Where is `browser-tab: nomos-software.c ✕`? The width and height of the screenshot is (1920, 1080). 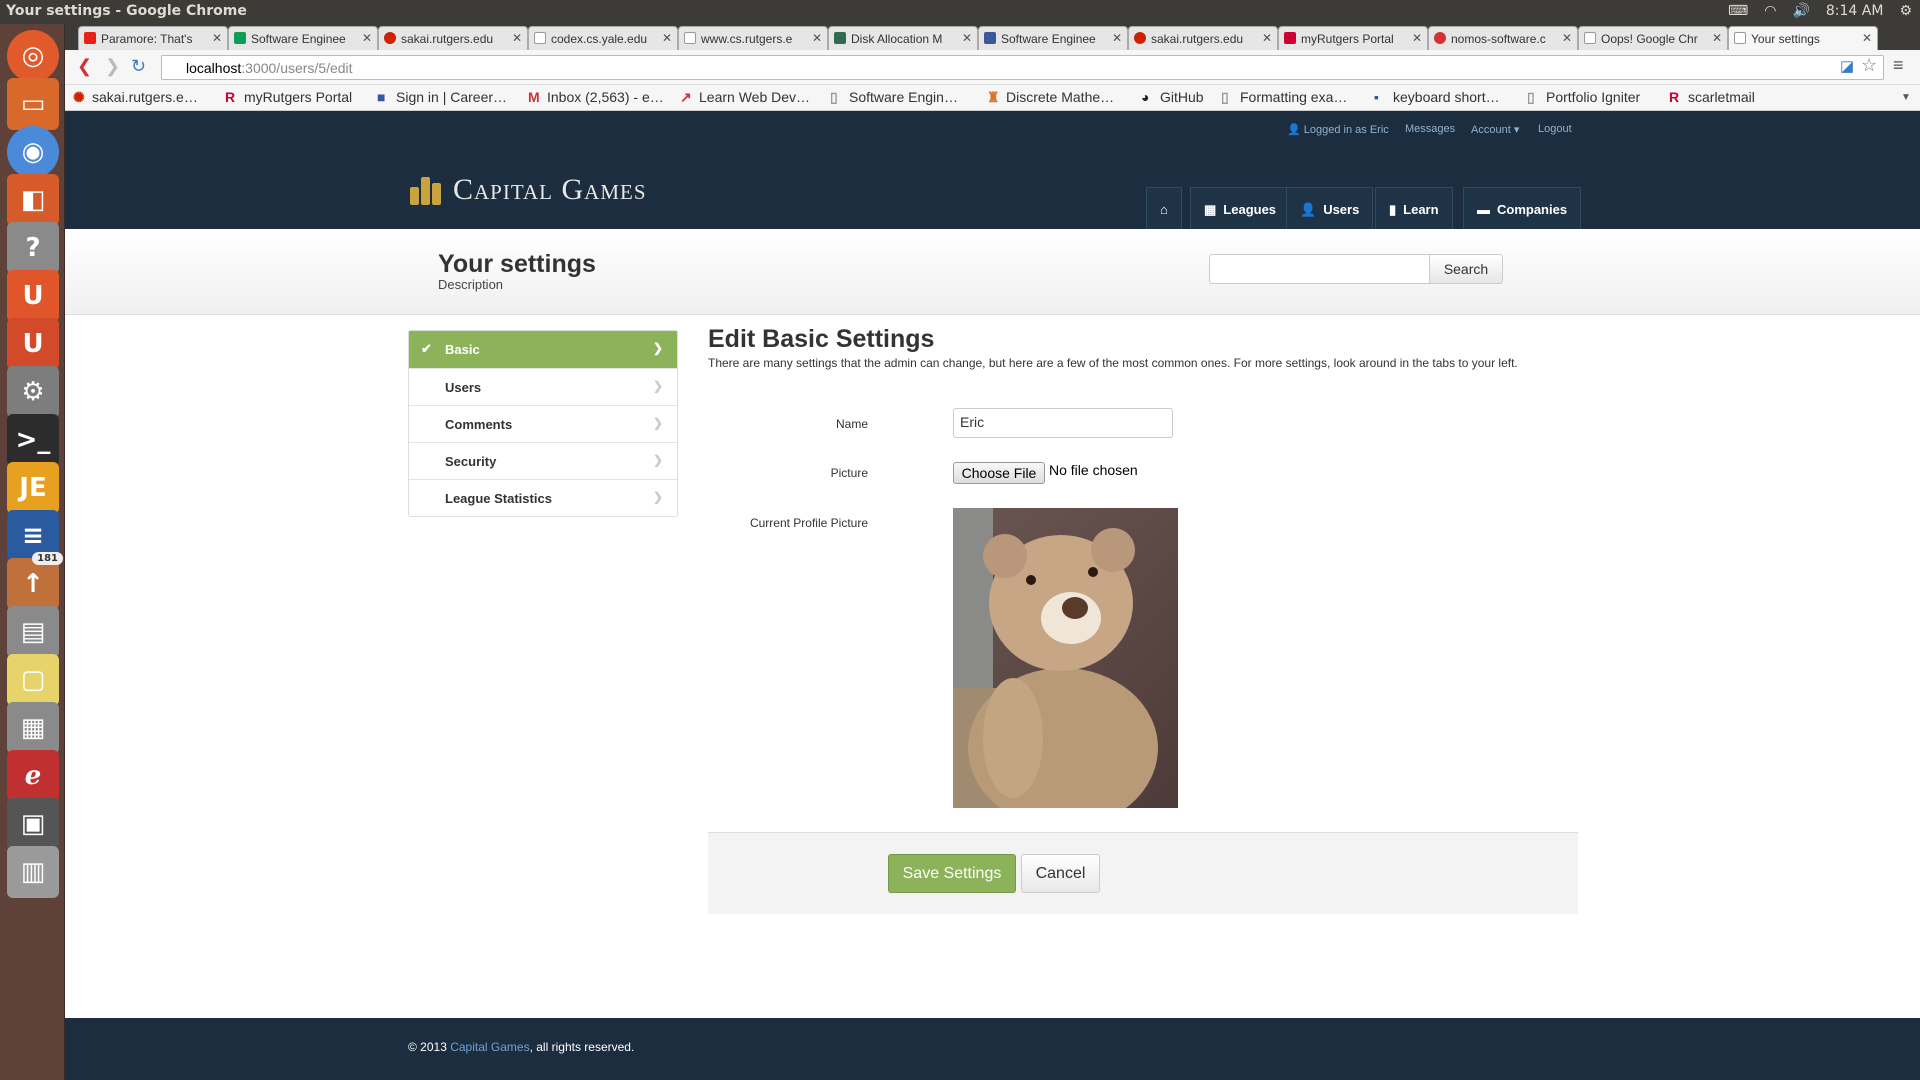 browser-tab: nomos-software.c ✕ is located at coordinates (1503, 38).